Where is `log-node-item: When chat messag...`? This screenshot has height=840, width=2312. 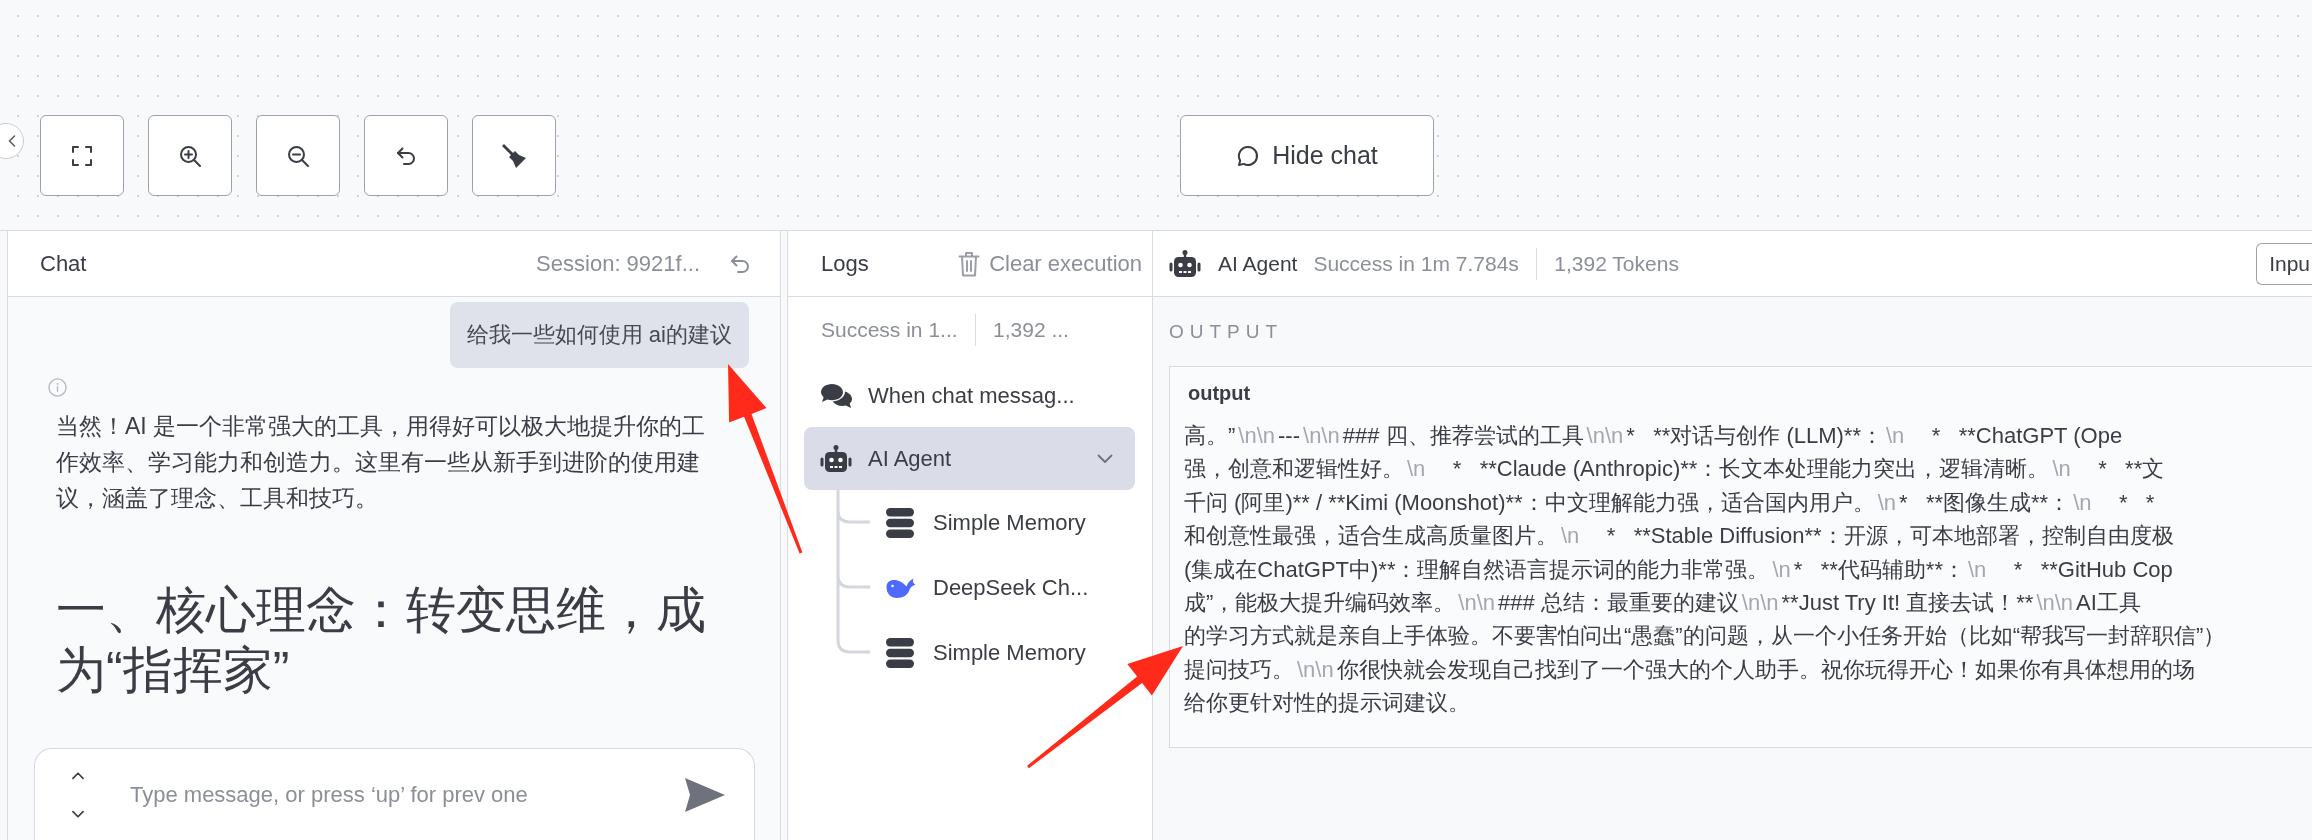 log-node-item: When chat messag... is located at coordinates (969, 395).